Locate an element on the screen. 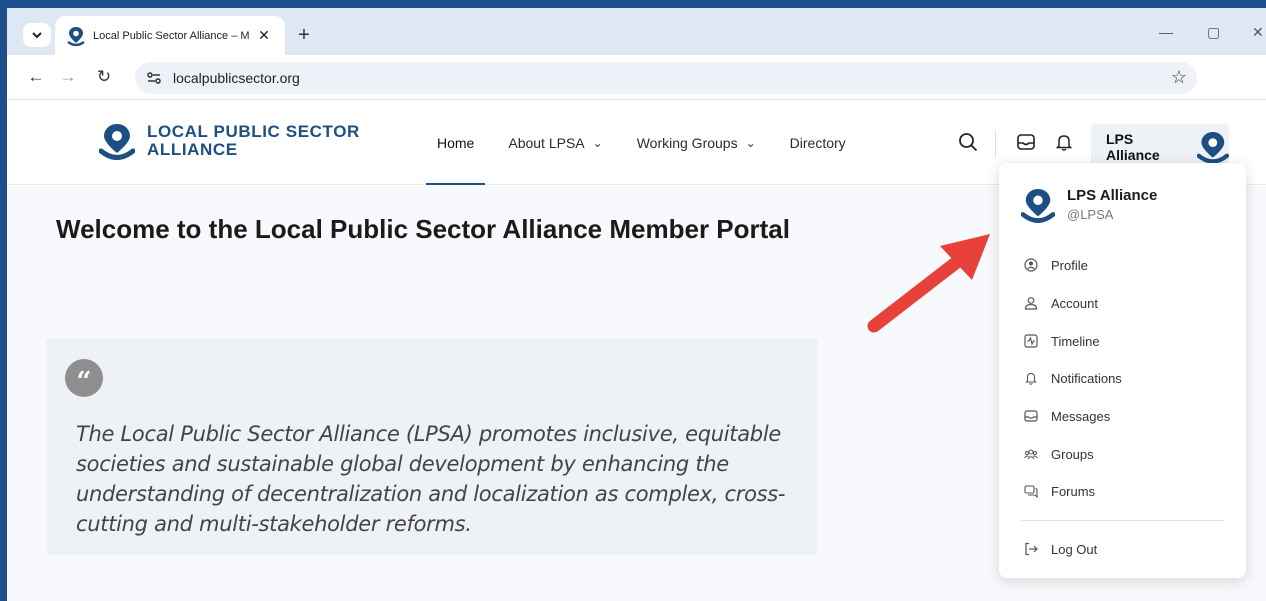  menu-item-messages: Messages is located at coordinates (1066, 416).